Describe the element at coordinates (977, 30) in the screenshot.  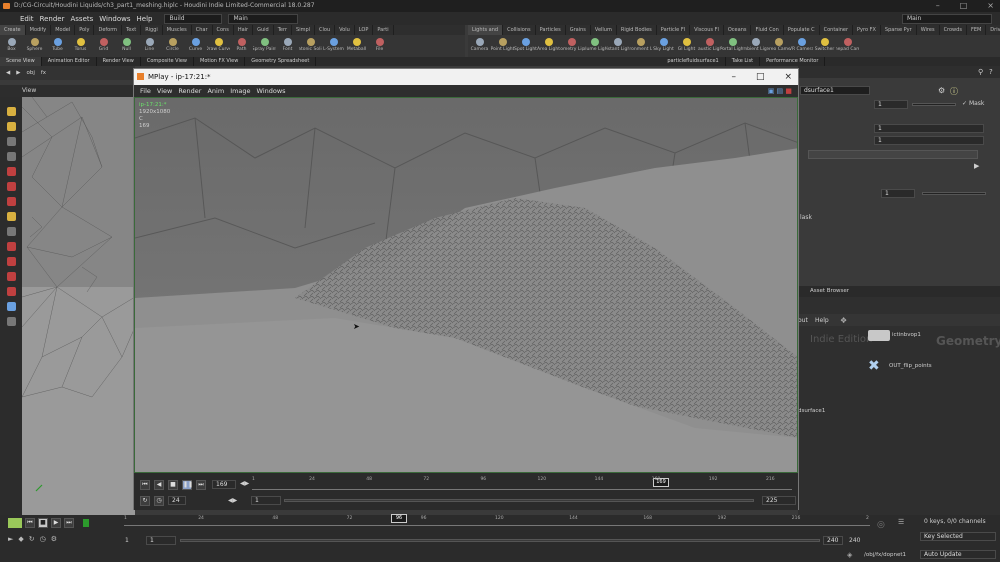
I see `shelf-tab-right-16: FEM` at that location.